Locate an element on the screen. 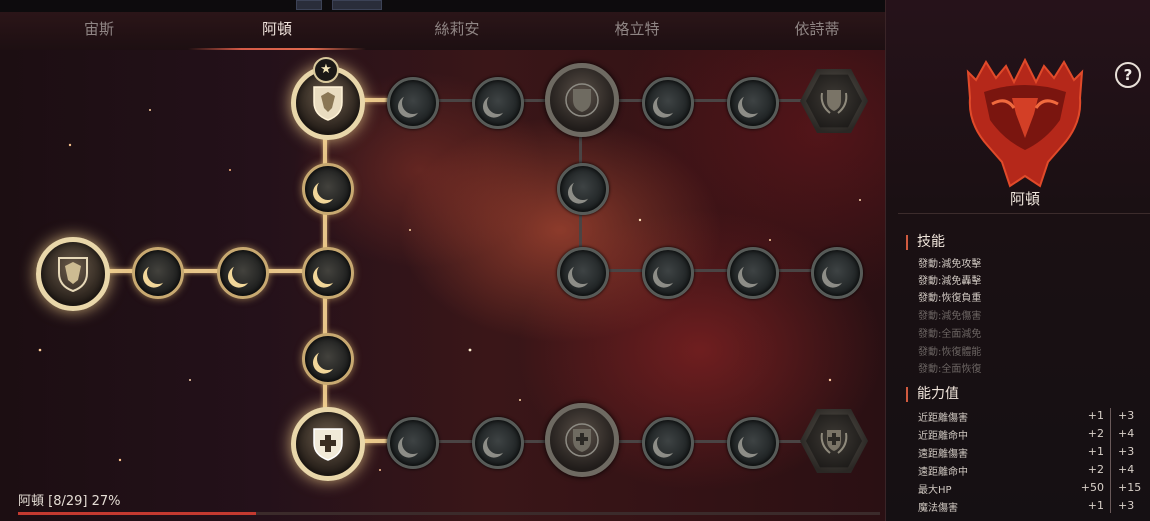 The height and width of the screenshot is (521, 1150). god-tab-bar: 宙斯 阿頓 絲莉安 格立特 依詩蒂 is located at coordinates (442, 31).